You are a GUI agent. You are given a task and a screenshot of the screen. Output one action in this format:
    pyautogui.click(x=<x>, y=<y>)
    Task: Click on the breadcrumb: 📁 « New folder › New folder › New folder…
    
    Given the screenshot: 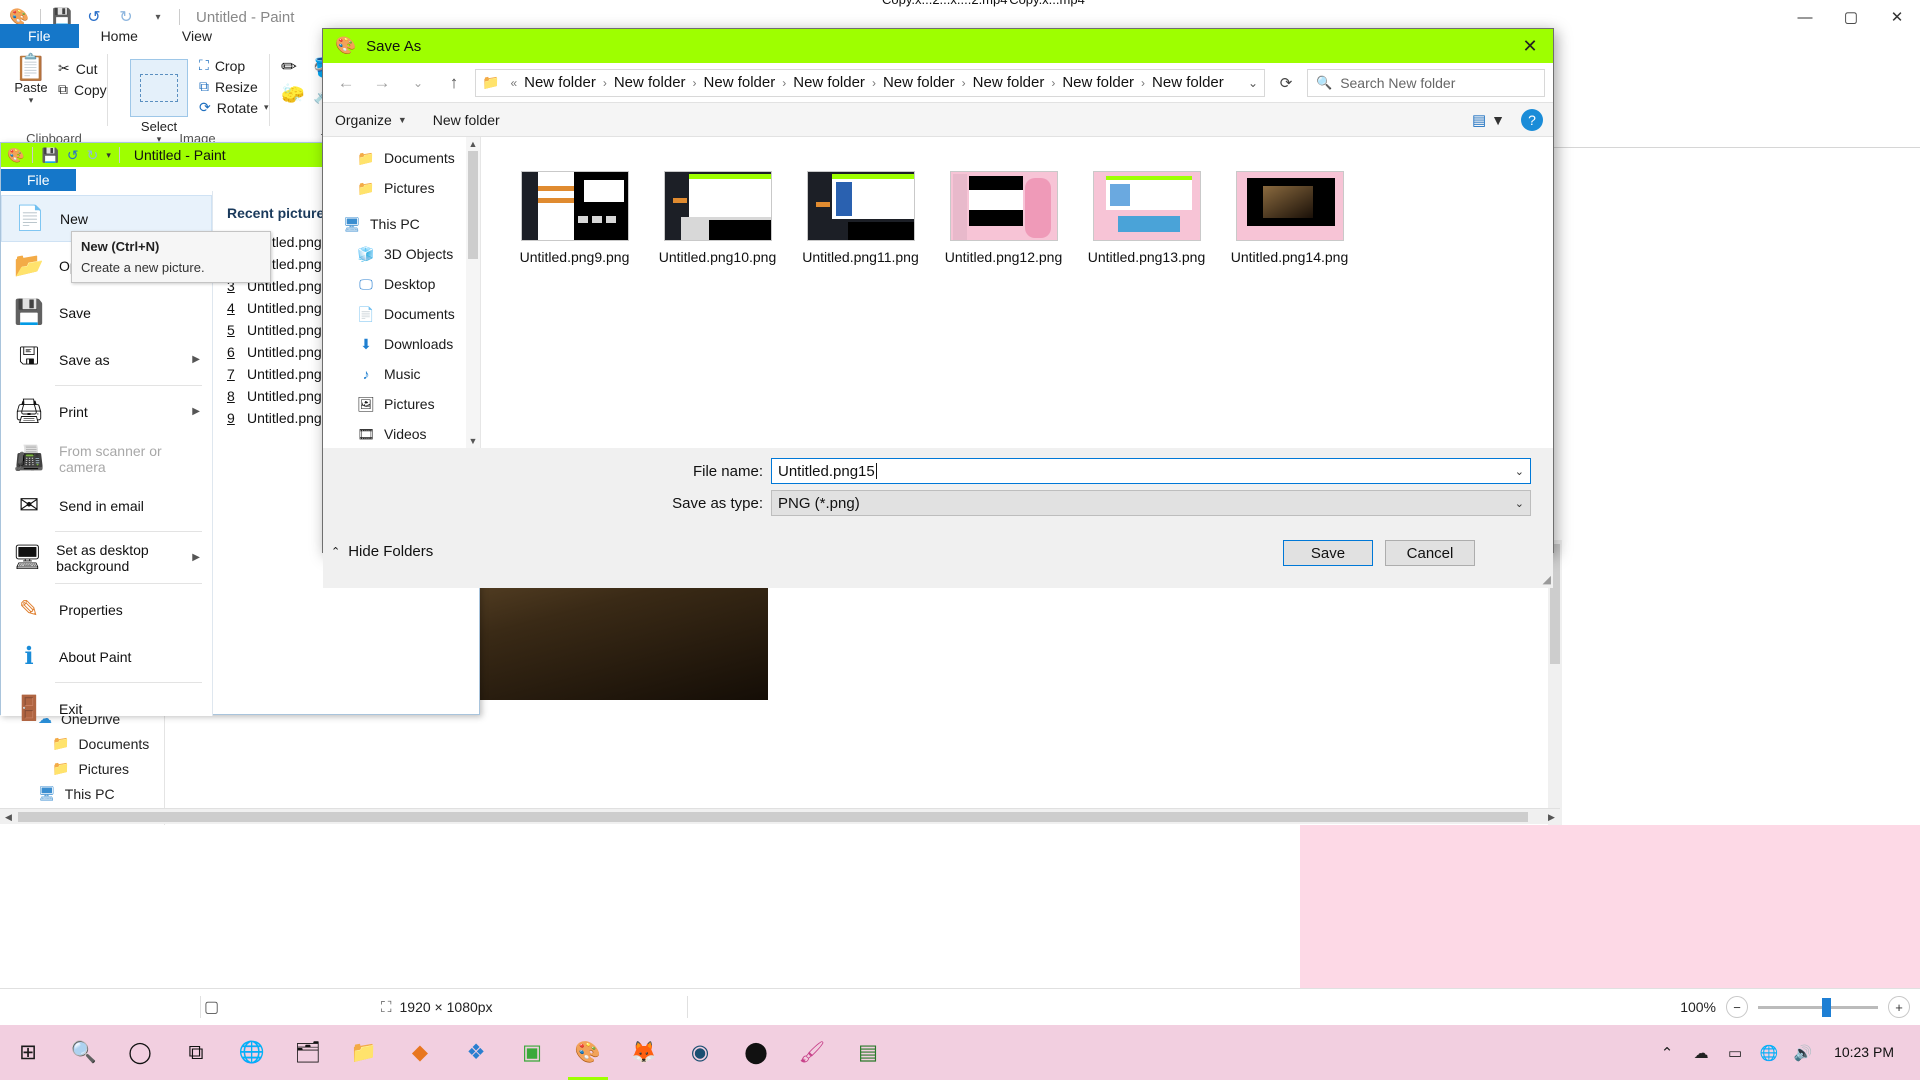 What is the action you would take?
    pyautogui.click(x=870, y=82)
    